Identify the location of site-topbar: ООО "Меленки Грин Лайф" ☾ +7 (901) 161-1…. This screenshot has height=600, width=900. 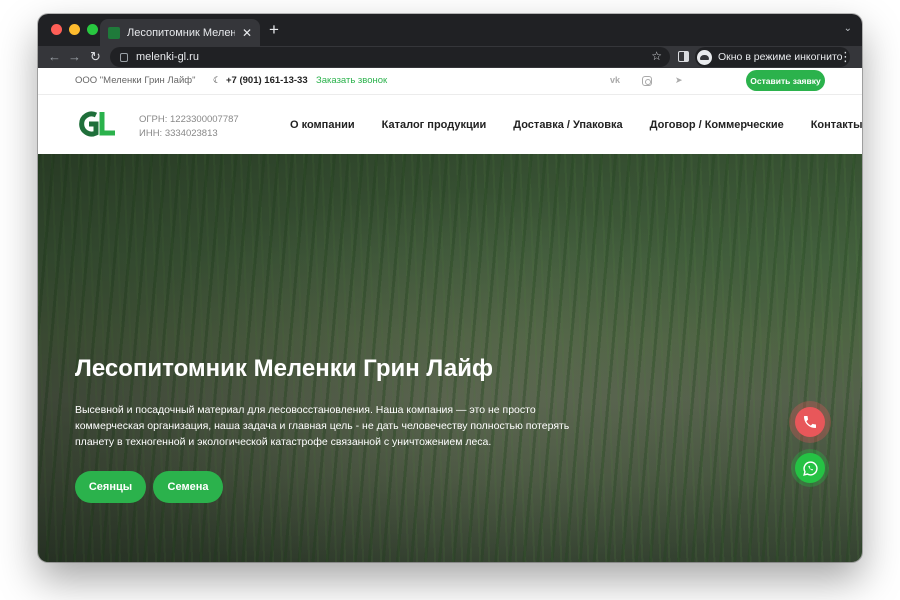
(450, 81).